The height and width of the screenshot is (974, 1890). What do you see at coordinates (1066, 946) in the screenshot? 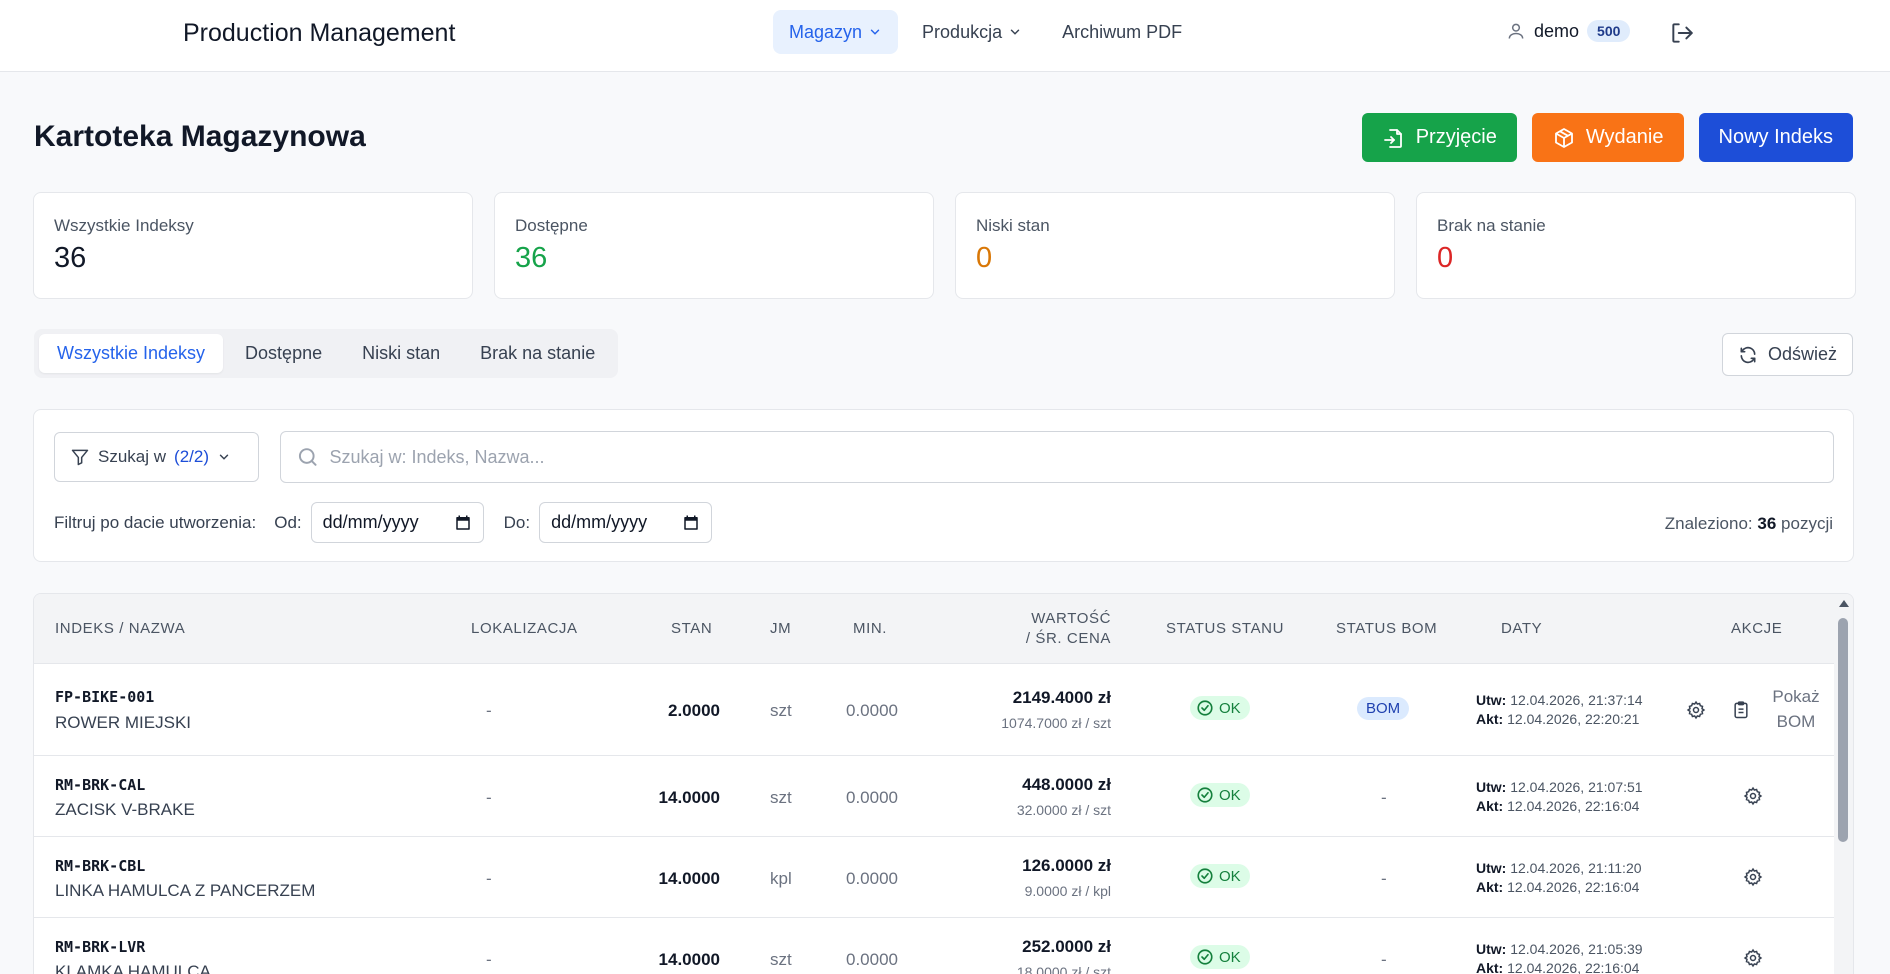
I see `row-value: 252.0000 zł` at bounding box center [1066, 946].